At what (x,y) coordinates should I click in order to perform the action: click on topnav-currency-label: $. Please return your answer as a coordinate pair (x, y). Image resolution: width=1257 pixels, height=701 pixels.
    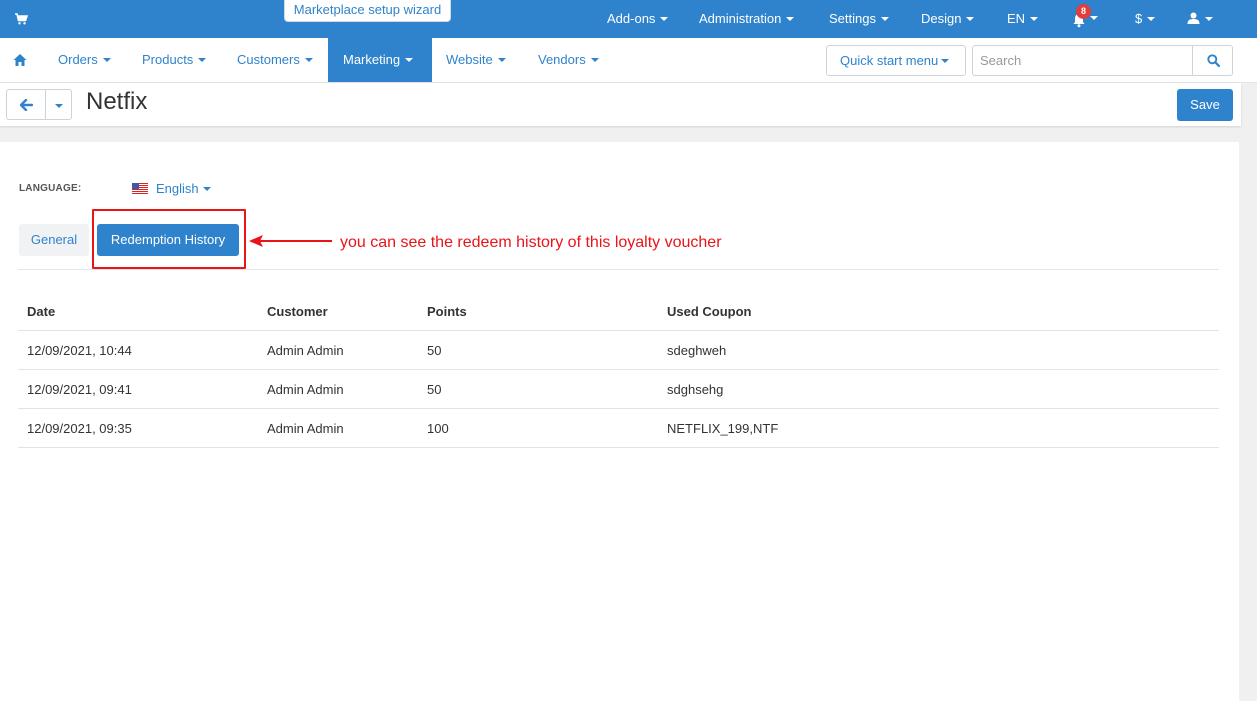
    Looking at the image, I should click on (1139, 18).